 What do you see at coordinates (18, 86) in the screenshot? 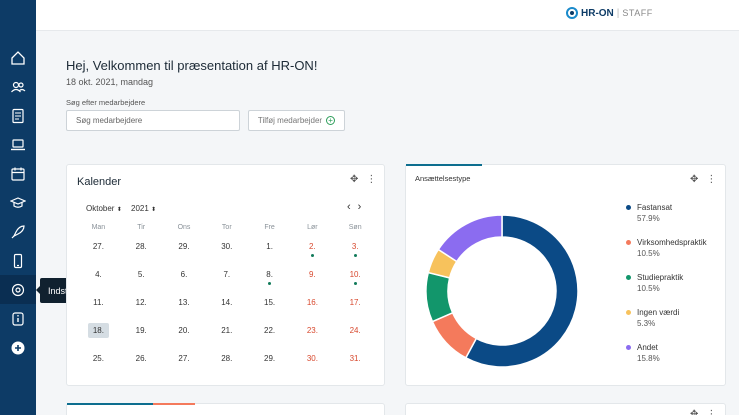
I see `sidebar-item-users` at bounding box center [18, 86].